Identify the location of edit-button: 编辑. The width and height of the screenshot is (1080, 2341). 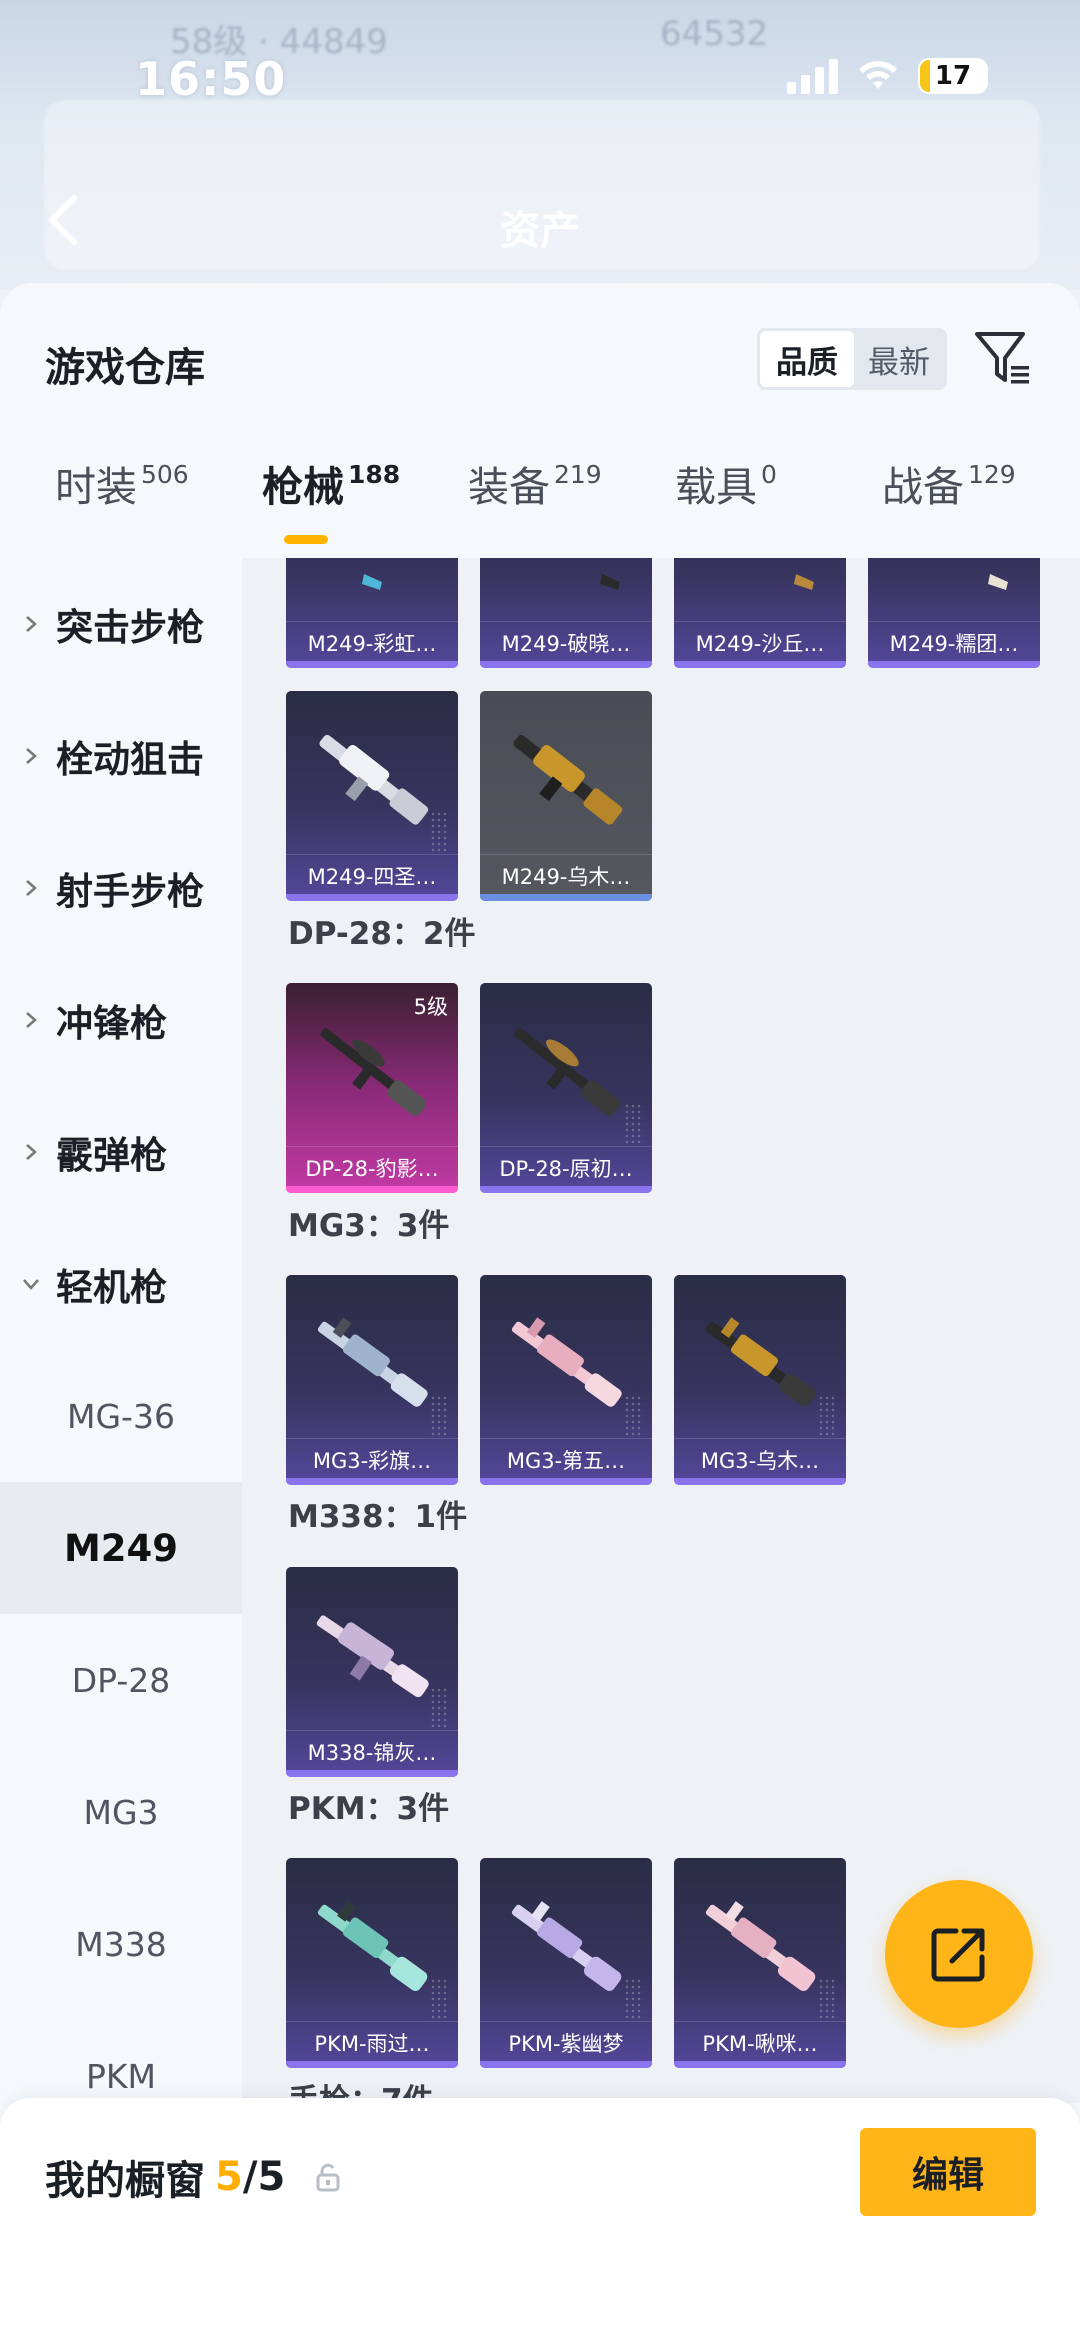
(948, 2172).